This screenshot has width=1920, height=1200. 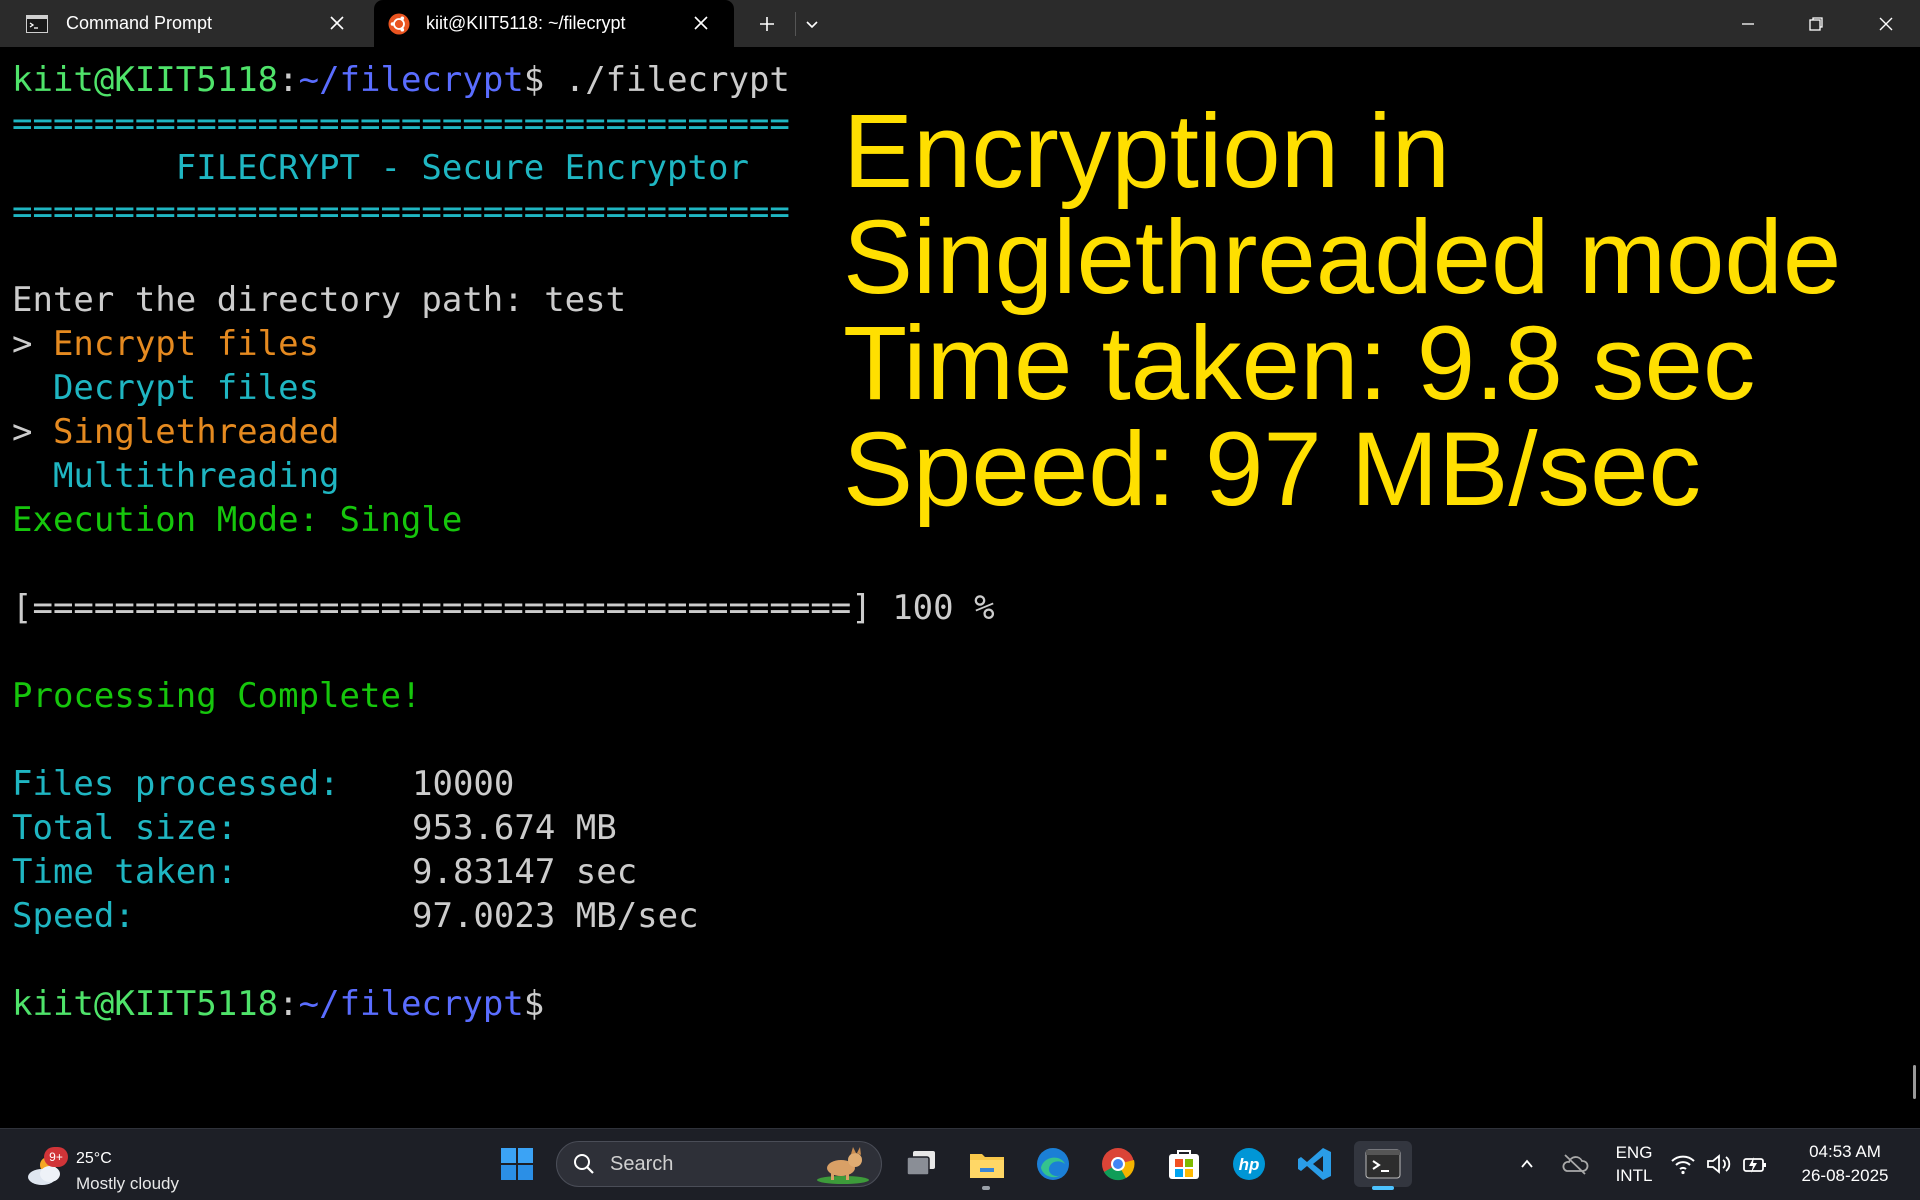 I want to click on overlay-line: Encryption in, so click(x=1146, y=151).